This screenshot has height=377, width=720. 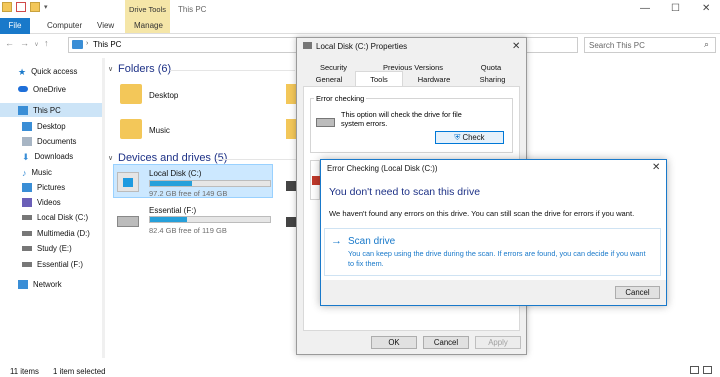 What do you see at coordinates (232, 70) in the screenshot?
I see `folders-divider` at bounding box center [232, 70].